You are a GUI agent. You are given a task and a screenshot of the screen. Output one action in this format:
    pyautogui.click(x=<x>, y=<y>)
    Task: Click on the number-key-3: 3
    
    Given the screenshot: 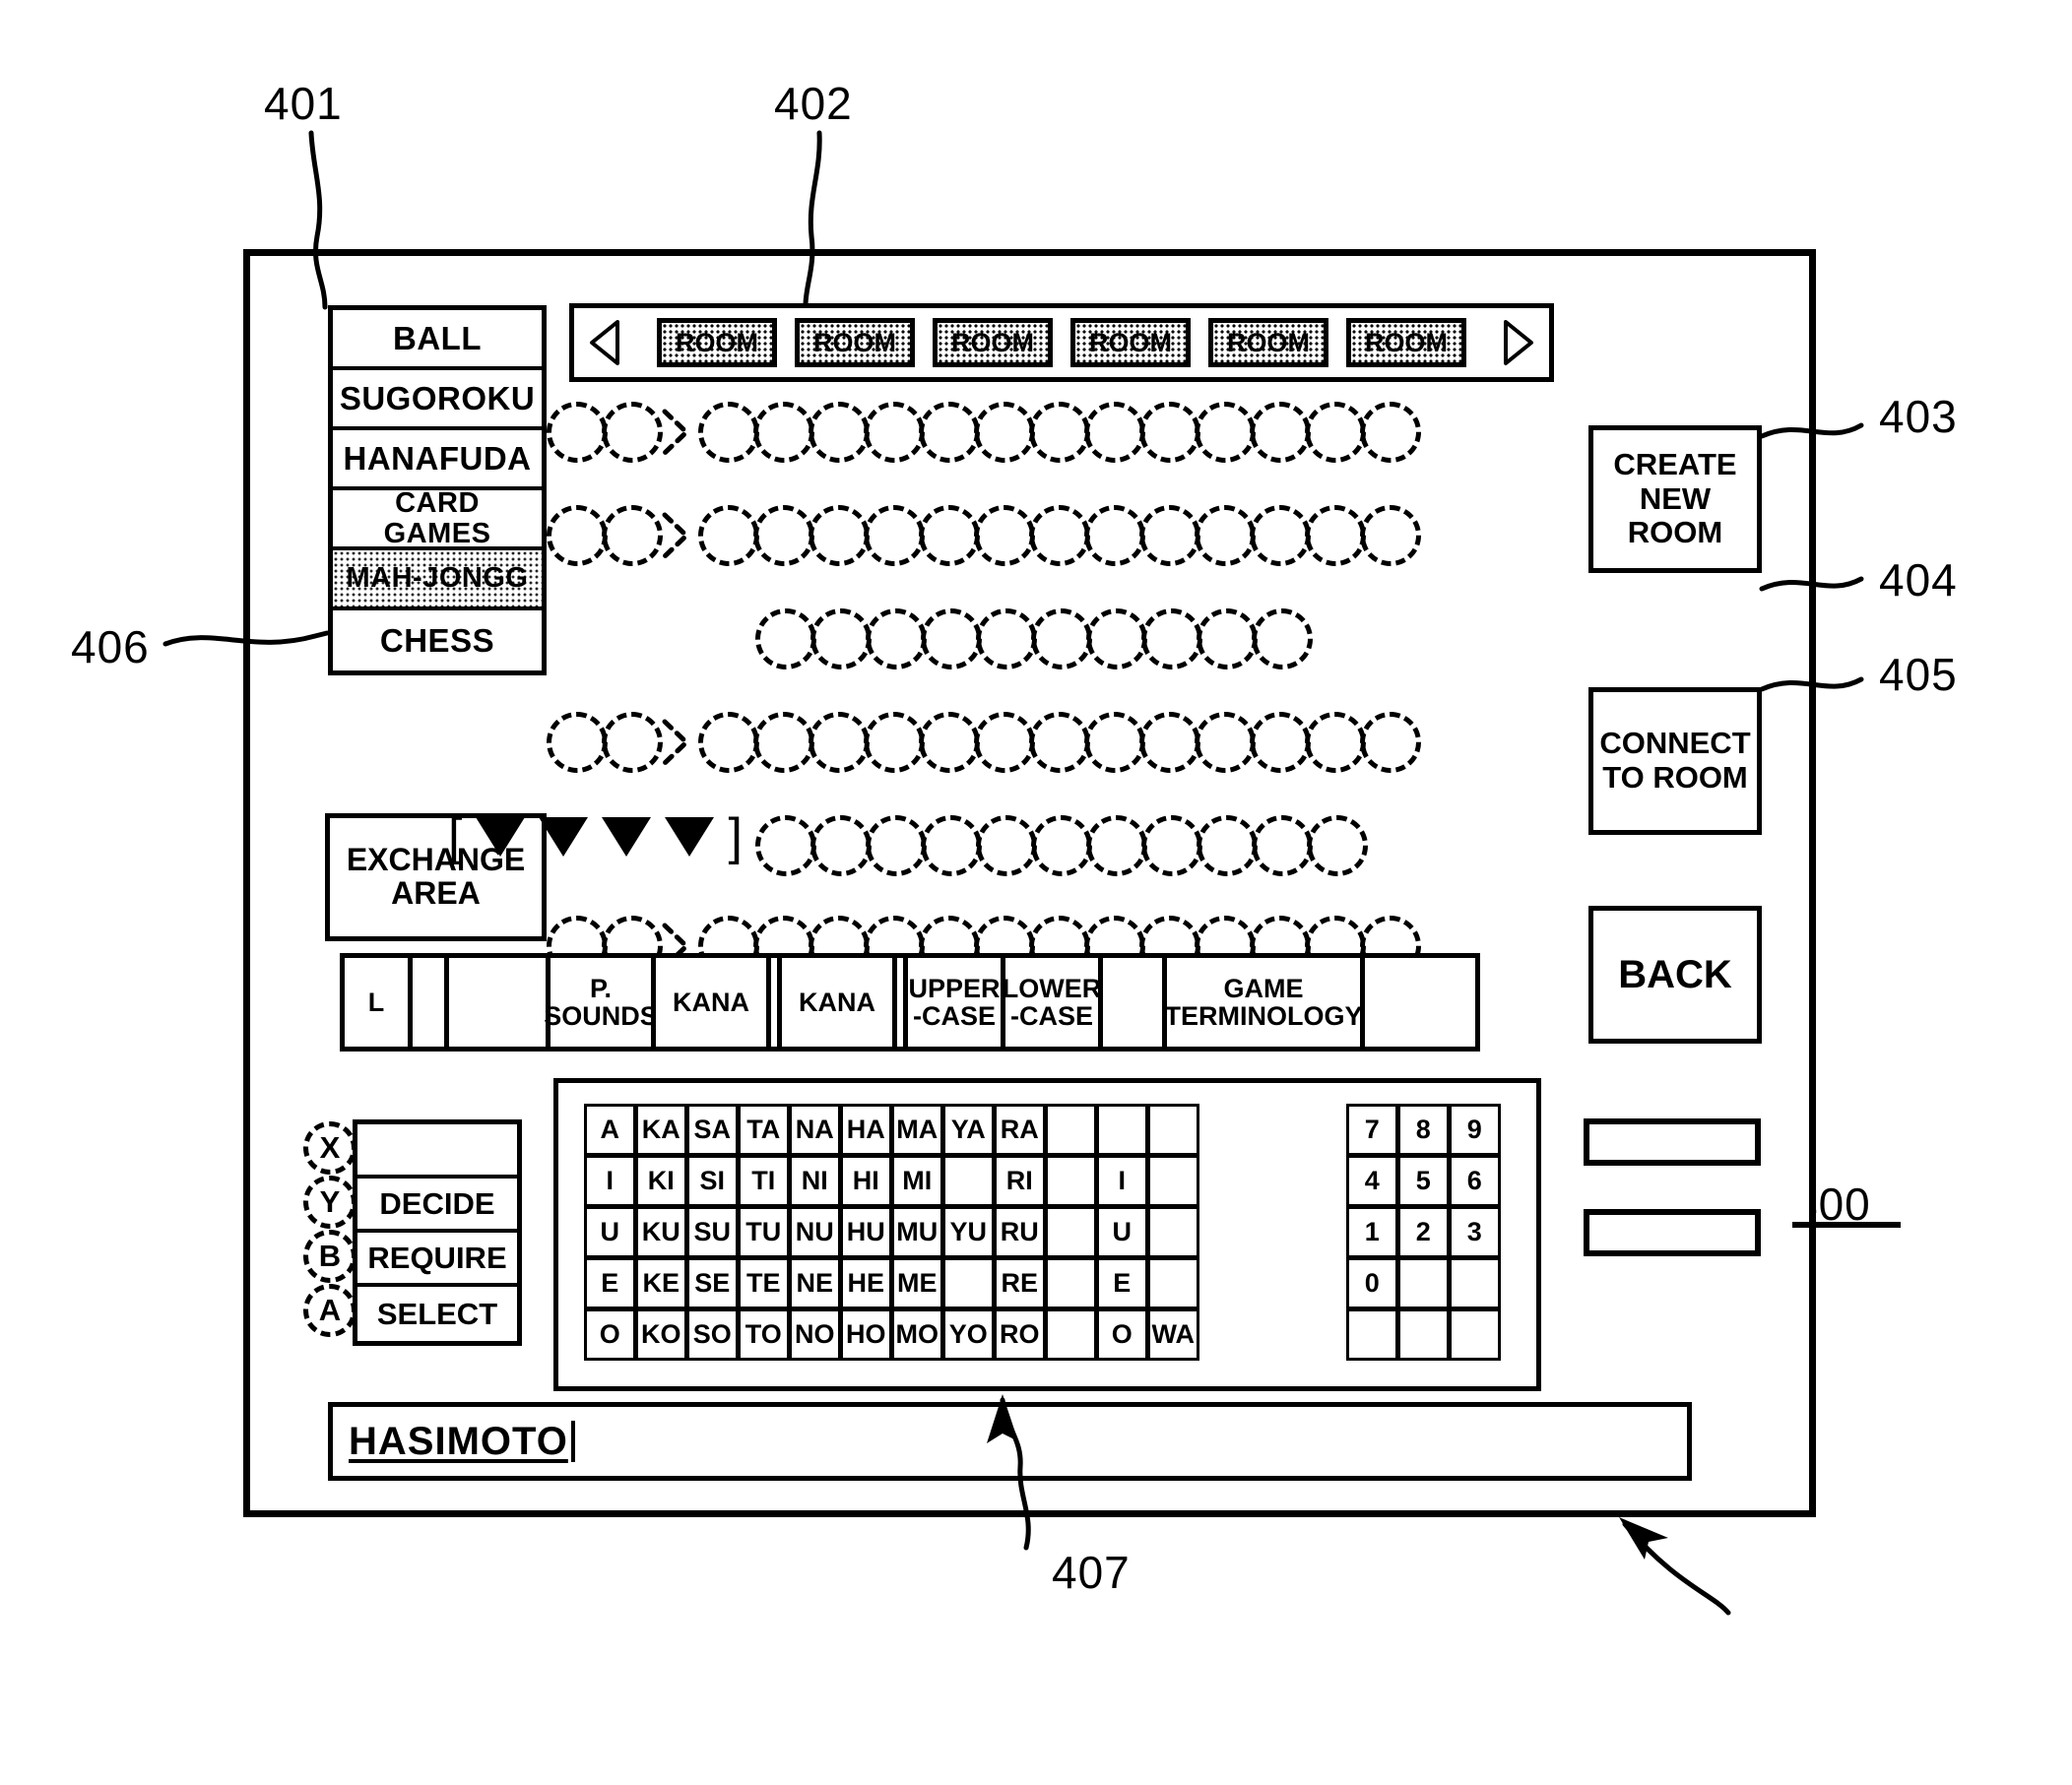 What is the action you would take?
    pyautogui.click(x=1474, y=1231)
    